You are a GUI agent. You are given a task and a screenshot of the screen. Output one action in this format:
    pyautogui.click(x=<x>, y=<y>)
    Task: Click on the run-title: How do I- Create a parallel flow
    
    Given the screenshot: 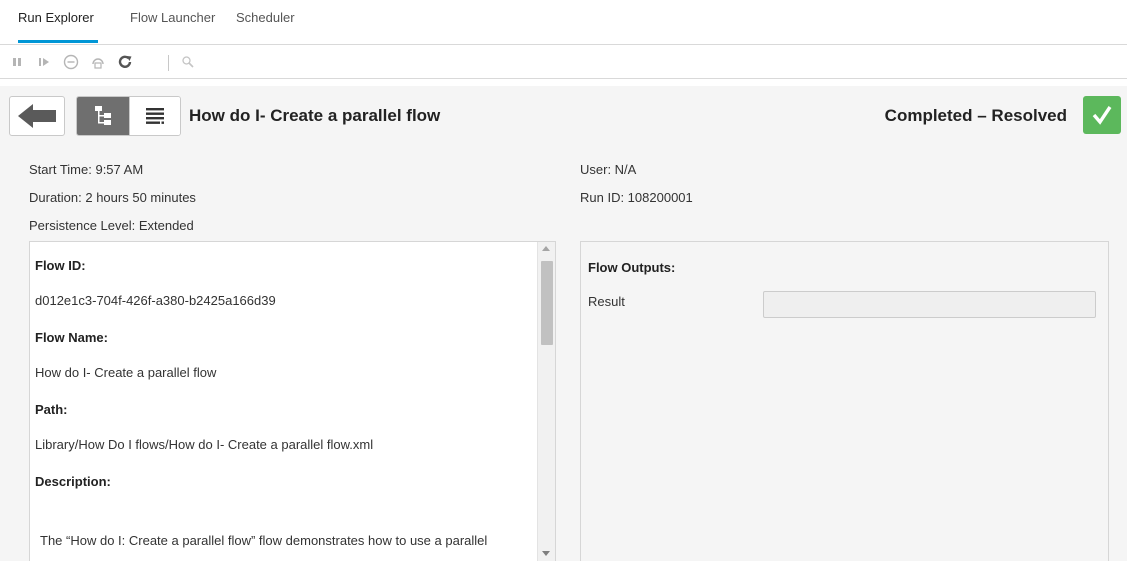 What is the action you would take?
    pyautogui.click(x=315, y=115)
    